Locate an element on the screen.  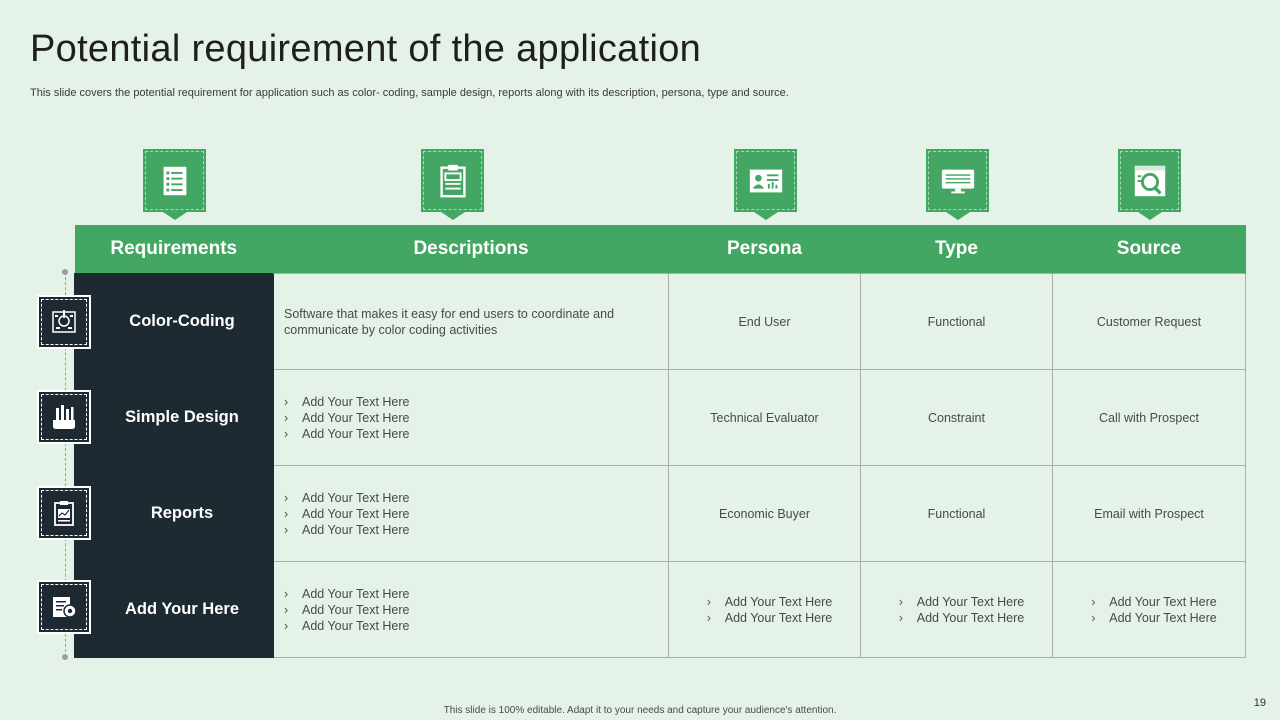
id-card-icon is located at coordinates (765, 184).